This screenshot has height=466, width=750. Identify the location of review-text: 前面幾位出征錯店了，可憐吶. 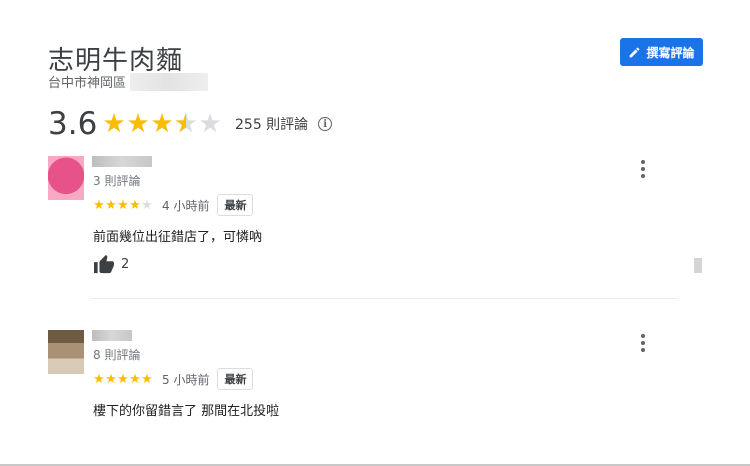
(178, 237).